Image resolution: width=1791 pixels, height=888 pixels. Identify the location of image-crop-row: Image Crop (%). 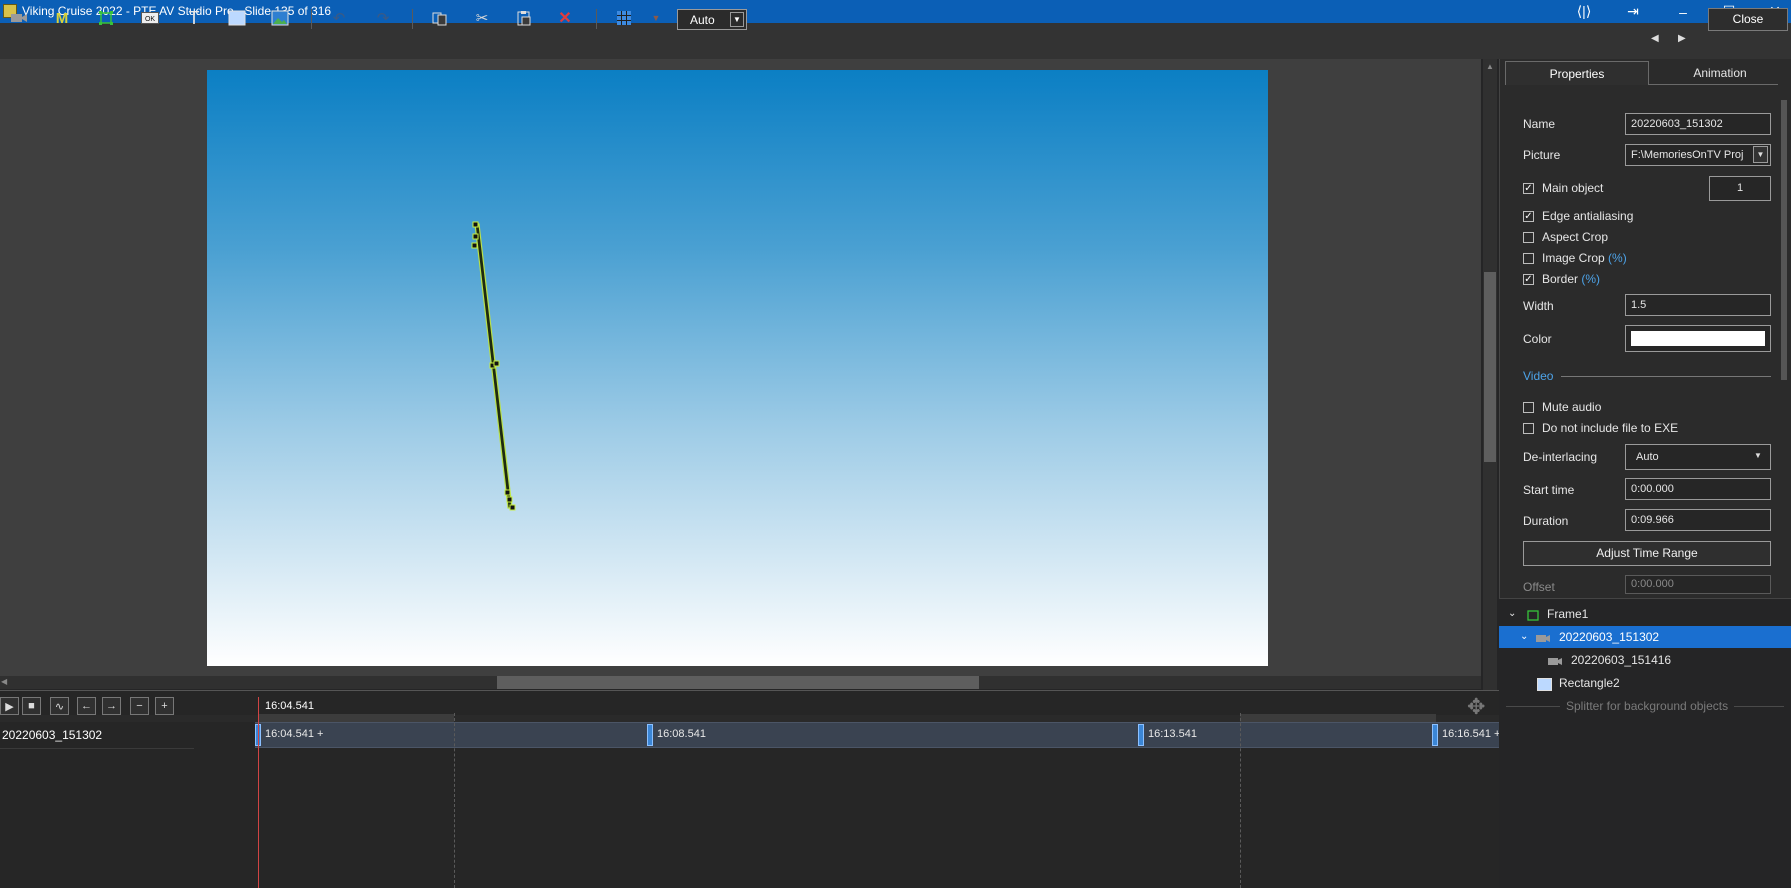
(1584, 258).